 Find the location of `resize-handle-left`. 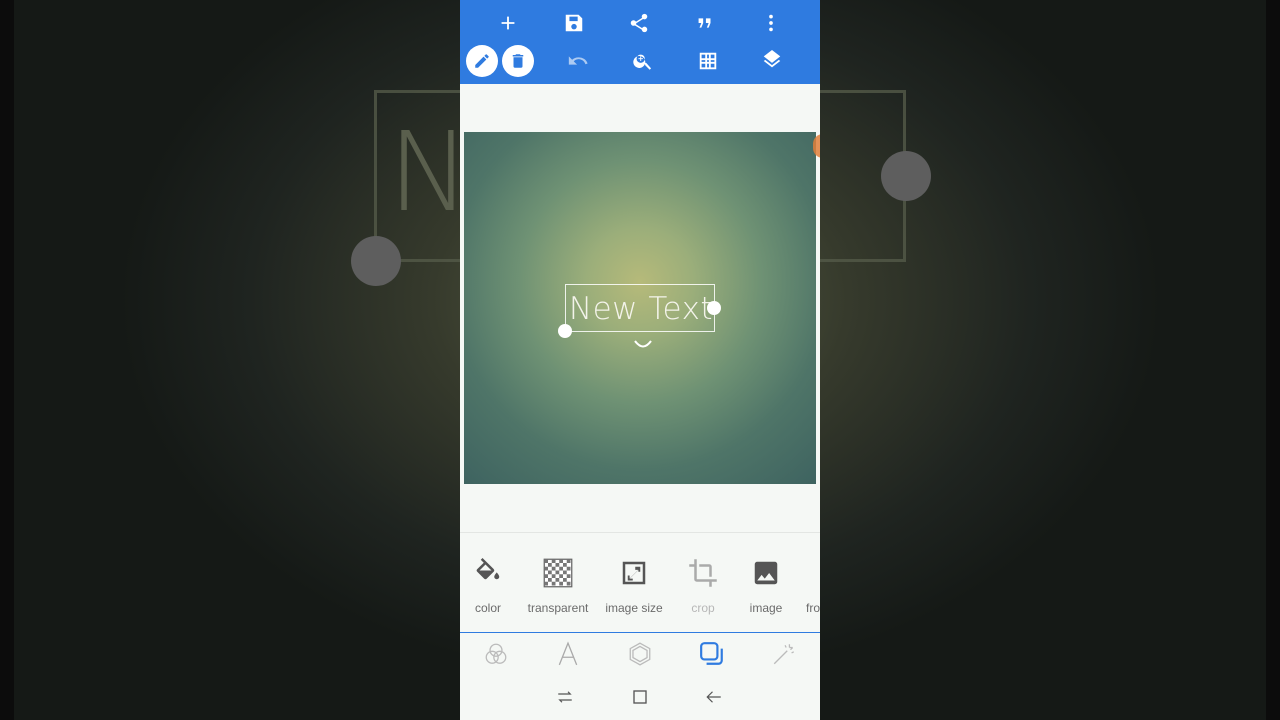

resize-handle-left is located at coordinates (565, 331).